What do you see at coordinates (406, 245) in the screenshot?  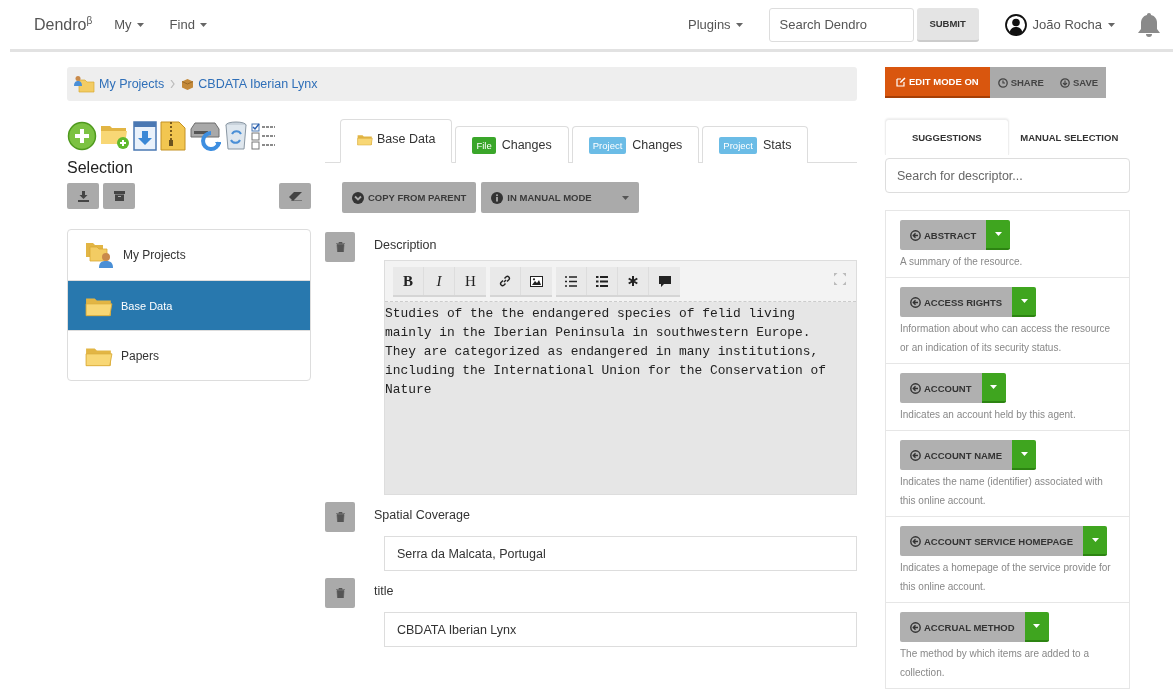 I see `field-label: Description` at bounding box center [406, 245].